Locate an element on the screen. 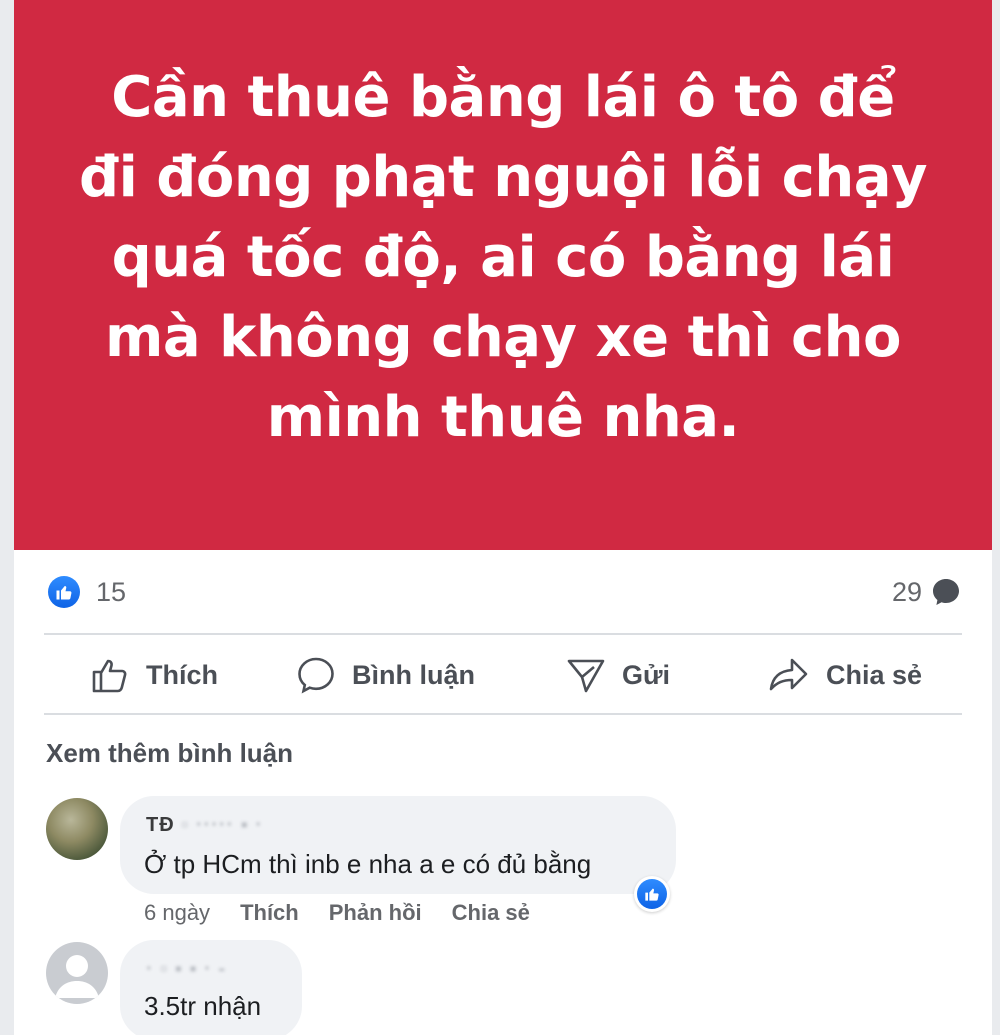 This screenshot has height=1035, width=1000. send-button-label: Gửi is located at coordinates (646, 674).